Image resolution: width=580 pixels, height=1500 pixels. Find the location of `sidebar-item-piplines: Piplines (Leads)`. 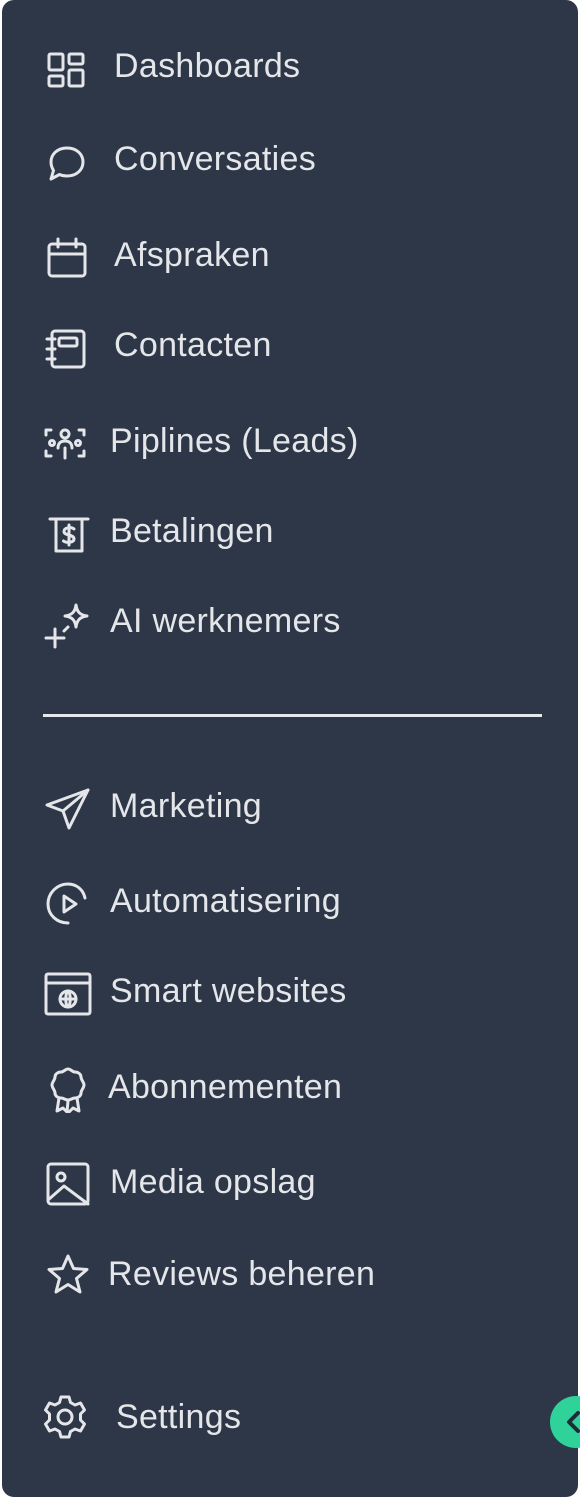

sidebar-item-piplines: Piplines (Leads) is located at coordinates (272, 441).